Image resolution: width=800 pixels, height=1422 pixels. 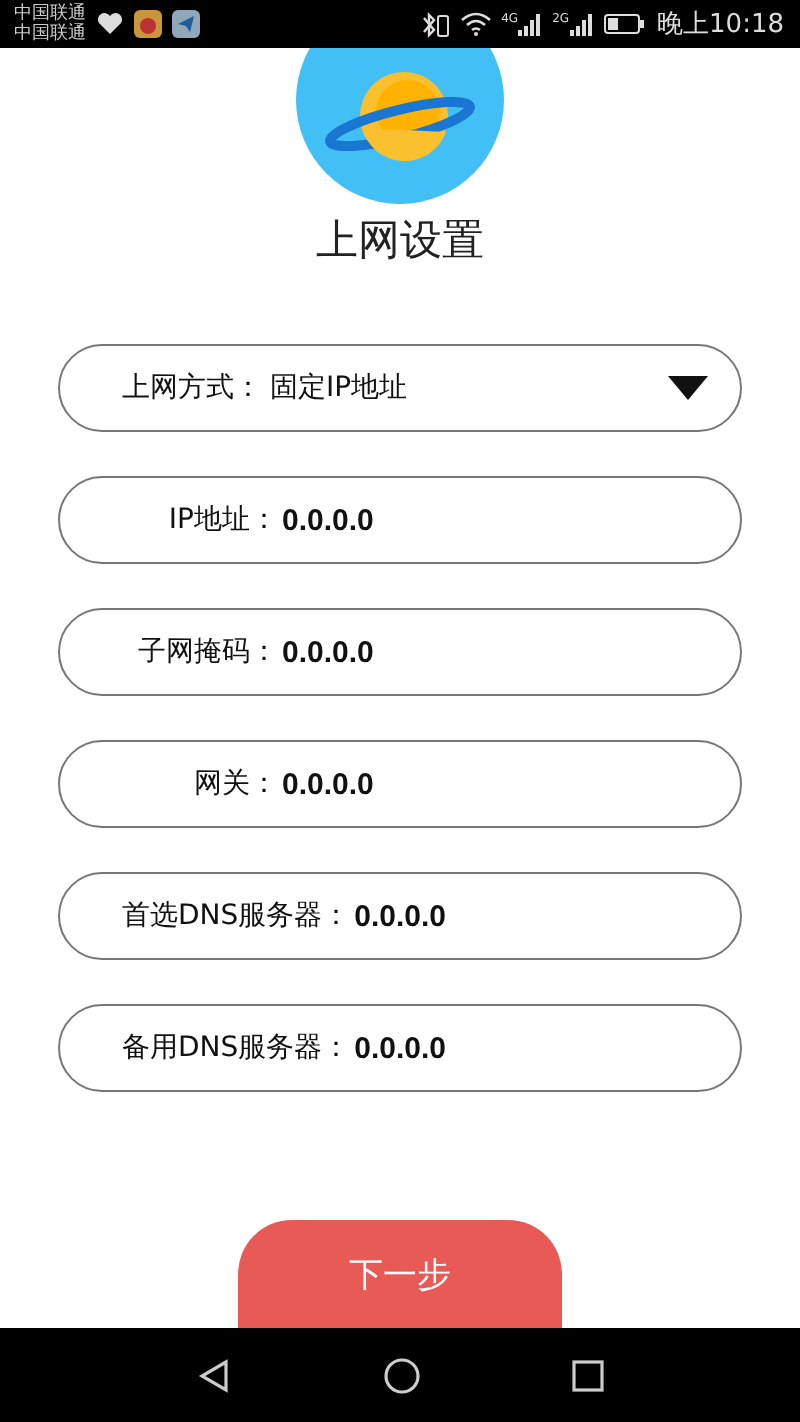 I want to click on field-label: 首选DNS服务器：, so click(x=236, y=916).